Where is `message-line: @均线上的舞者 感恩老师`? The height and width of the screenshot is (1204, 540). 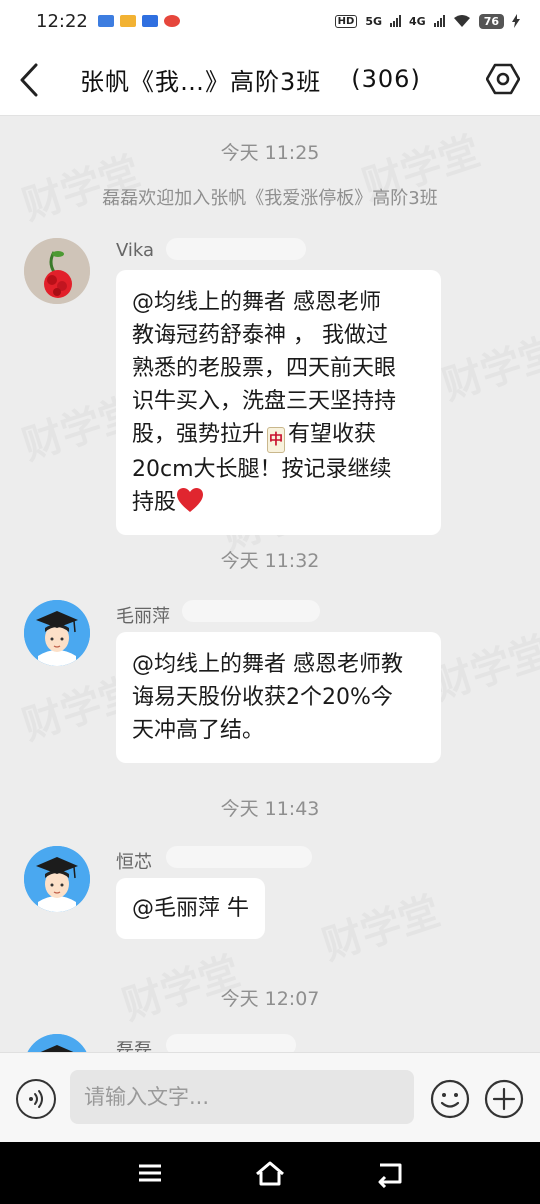 message-line: @均线上的舞者 感恩老师 is located at coordinates (256, 302).